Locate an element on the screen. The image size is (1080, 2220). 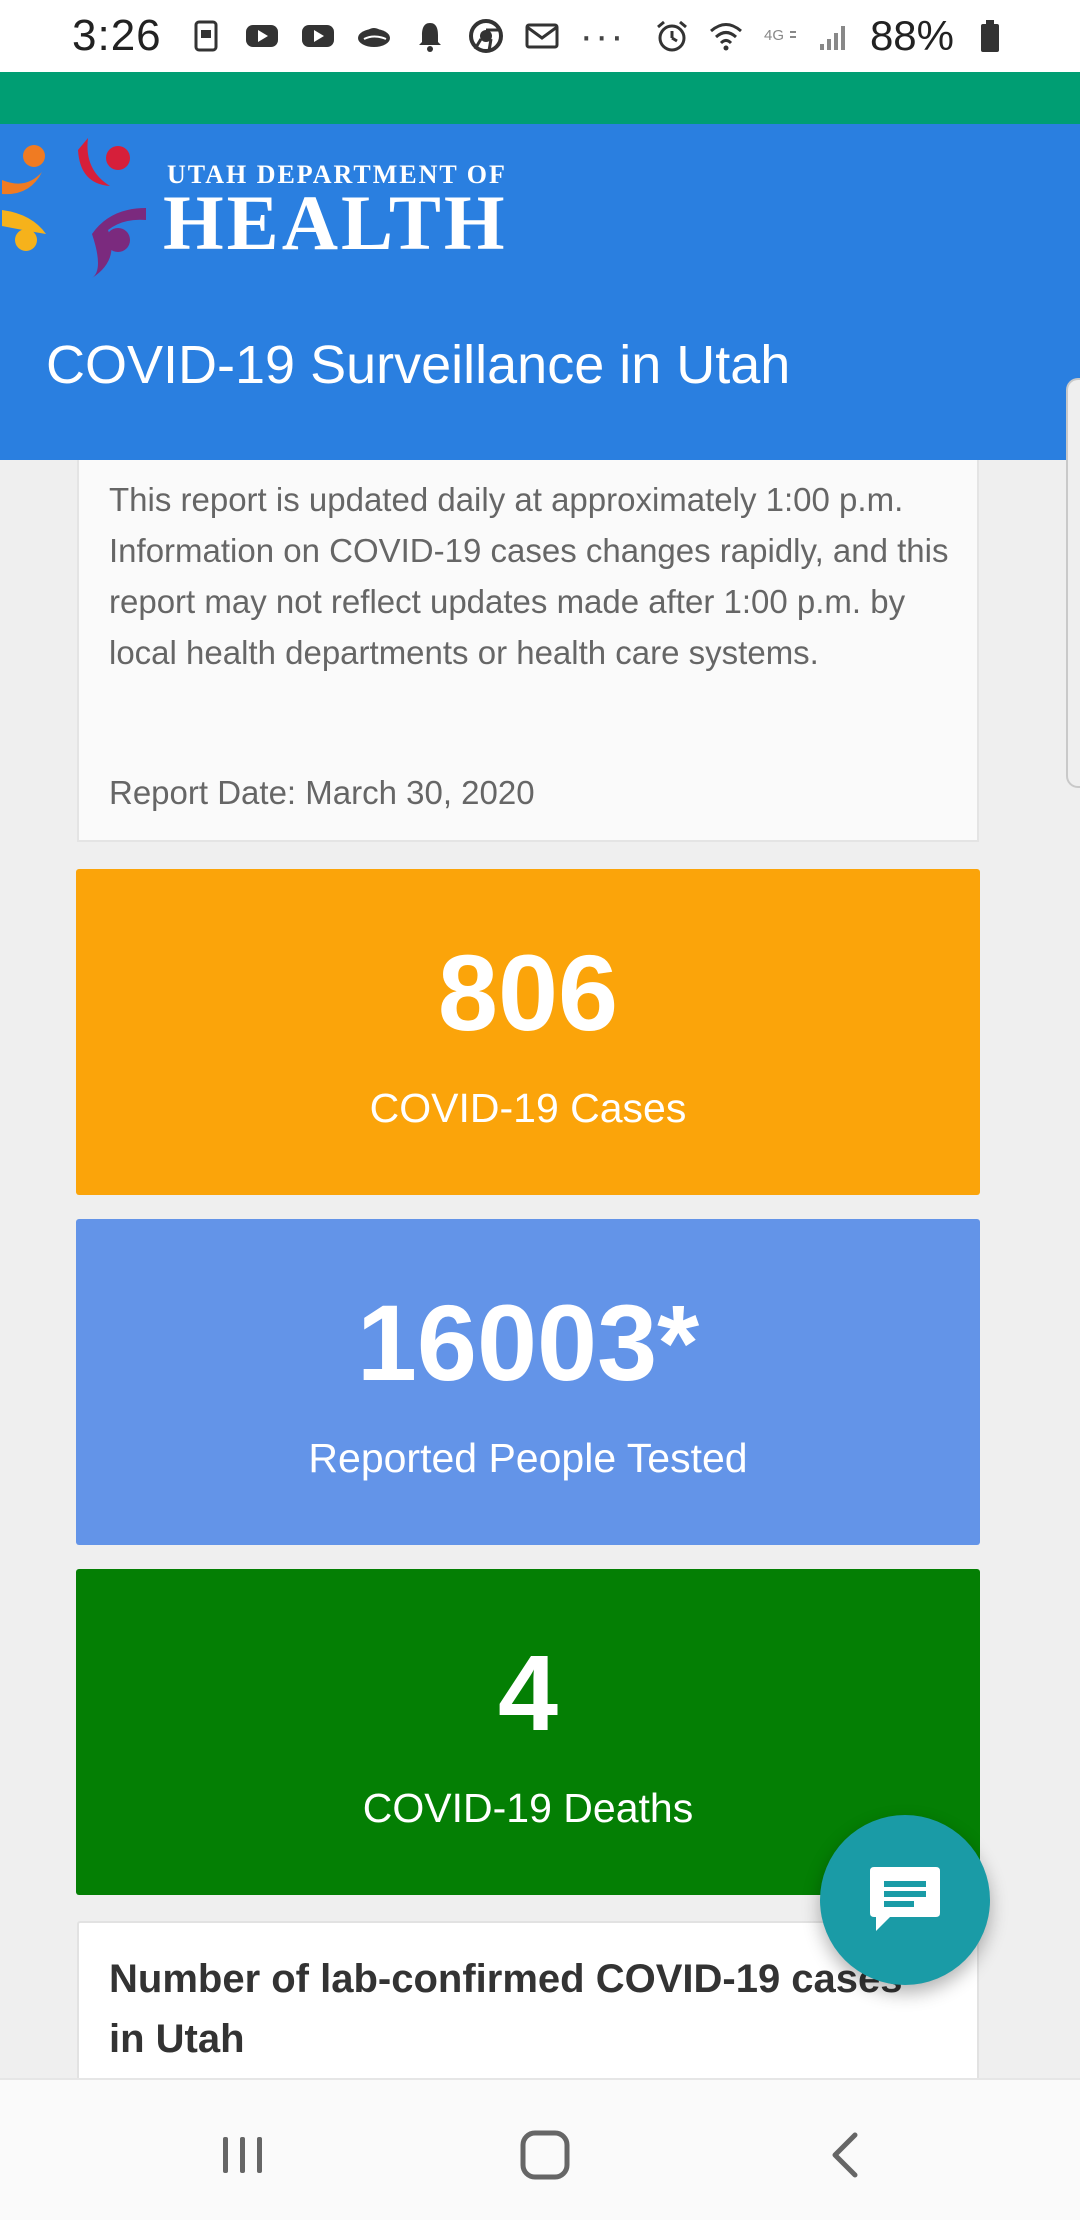
side-panel-handle is located at coordinates (1073, 583).